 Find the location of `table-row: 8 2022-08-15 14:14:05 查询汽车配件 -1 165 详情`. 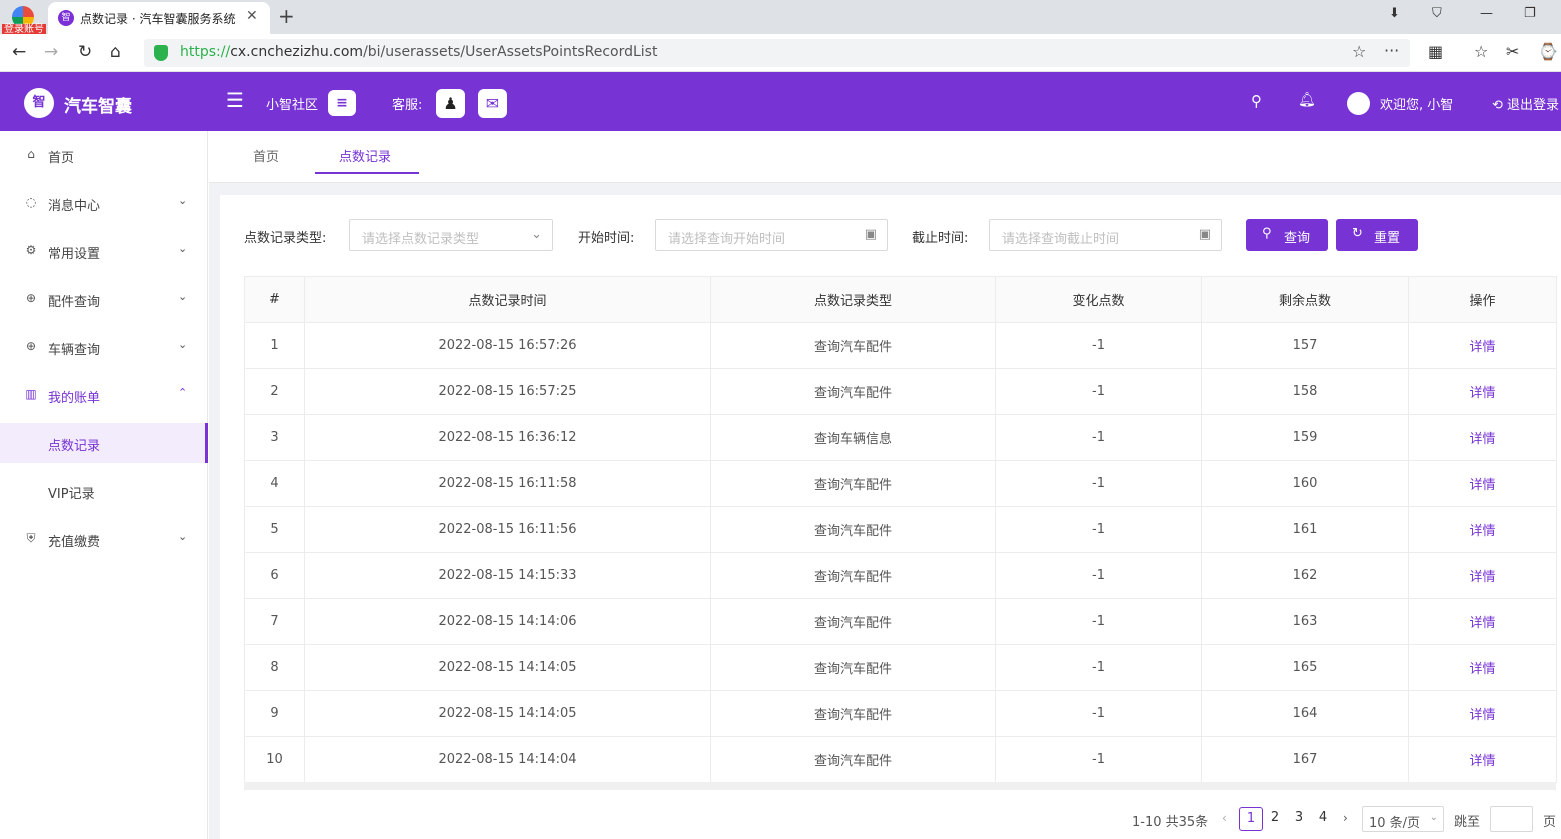

table-row: 8 2022-08-15 14:14:05 查询汽车配件 -1 165 详情 is located at coordinates (900, 667).